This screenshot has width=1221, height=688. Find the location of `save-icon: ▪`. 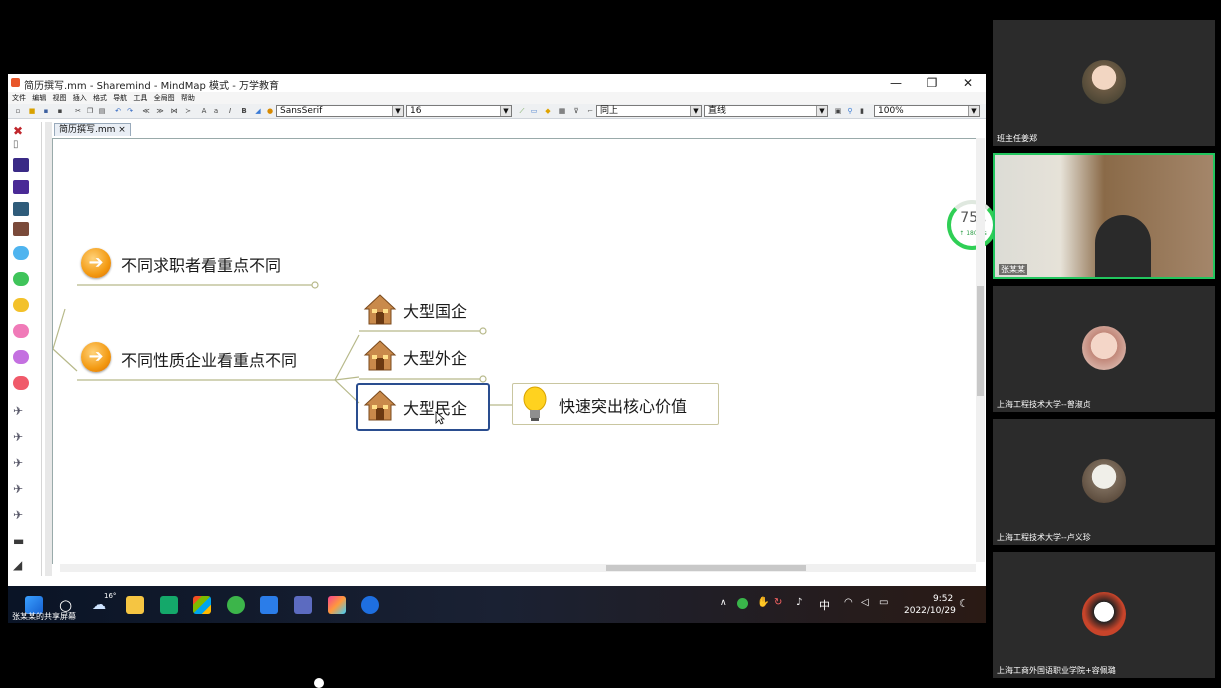

save-icon: ▪ is located at coordinates (46, 111).